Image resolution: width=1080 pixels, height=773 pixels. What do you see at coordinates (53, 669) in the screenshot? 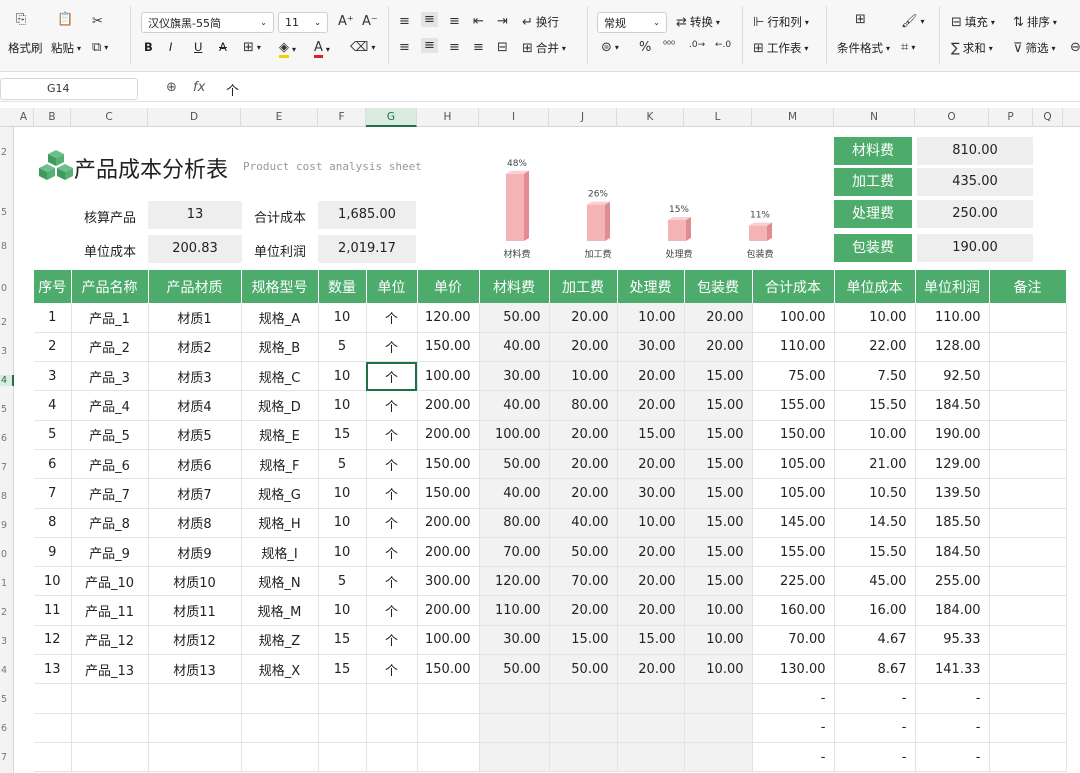
I see `table-cell: 13` at bounding box center [53, 669].